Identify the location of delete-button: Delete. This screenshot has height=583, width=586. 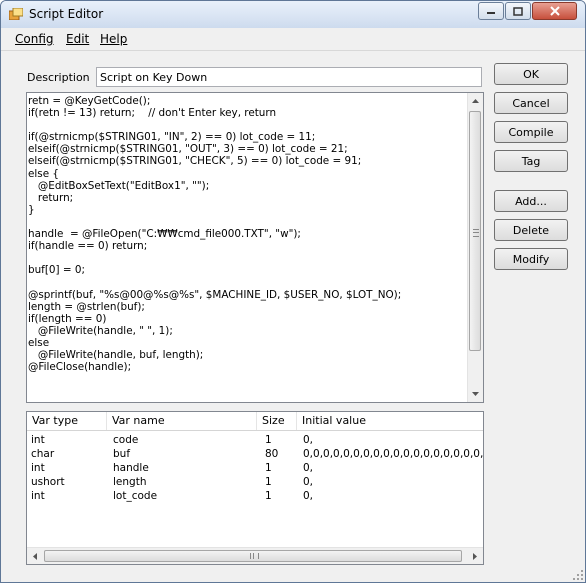
(531, 230).